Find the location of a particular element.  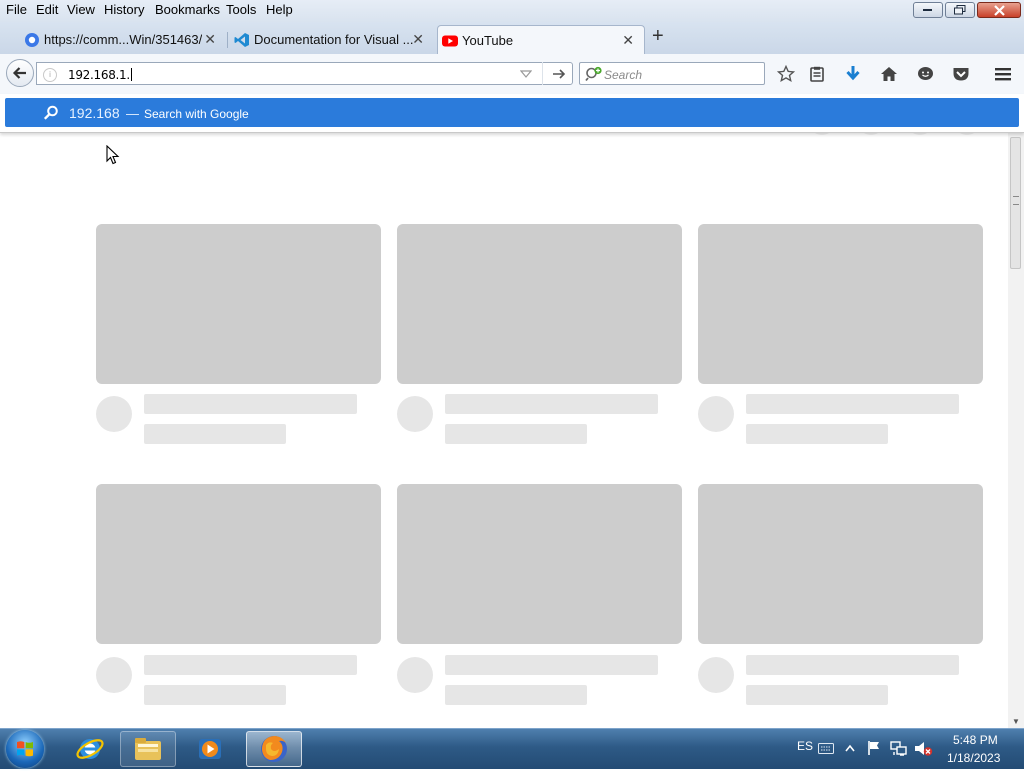

start-button is located at coordinates (25, 749).